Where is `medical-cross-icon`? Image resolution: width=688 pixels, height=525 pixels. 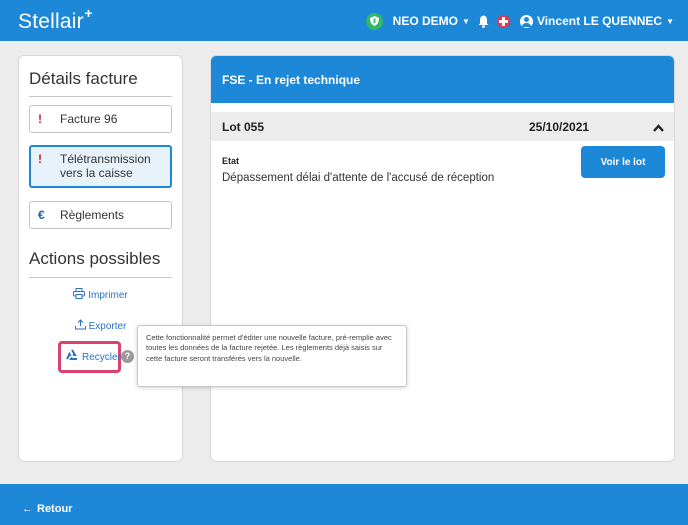
medical-cross-icon is located at coordinates (503, 21).